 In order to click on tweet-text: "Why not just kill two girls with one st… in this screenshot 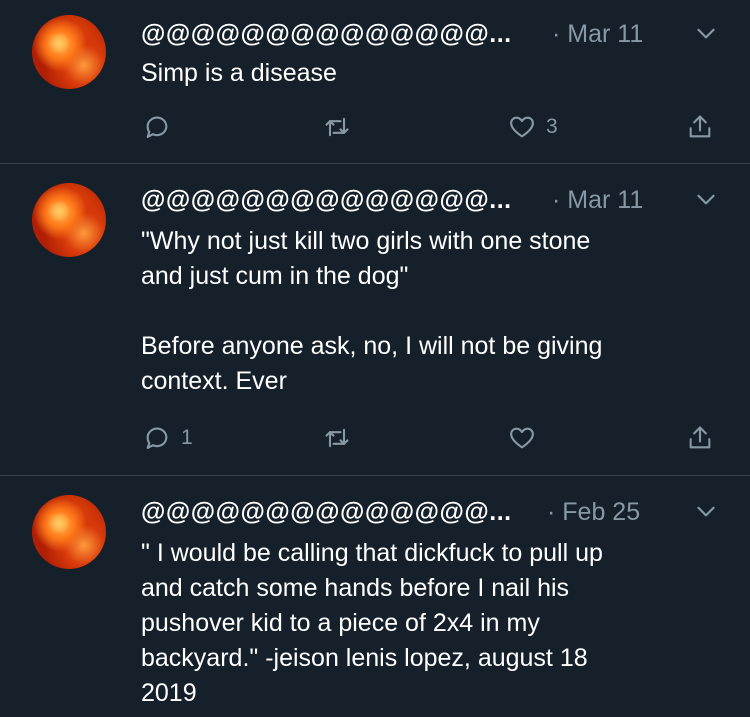, I will do `click(372, 311)`.